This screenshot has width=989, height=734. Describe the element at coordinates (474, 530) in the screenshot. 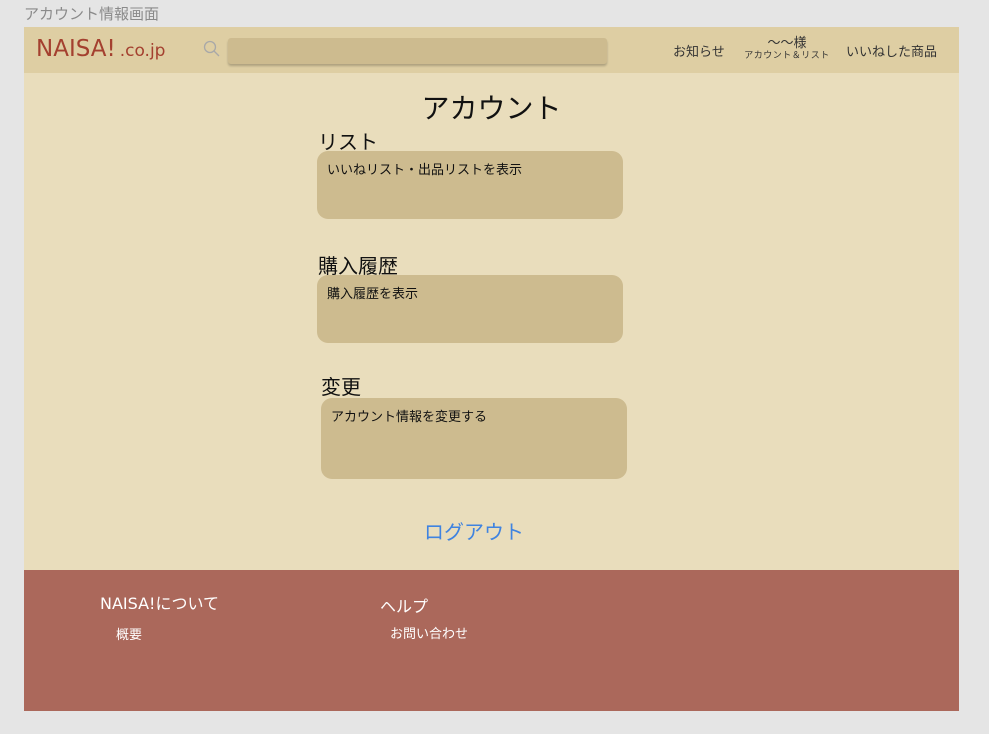

I see `logout-link: ログアウト` at that location.